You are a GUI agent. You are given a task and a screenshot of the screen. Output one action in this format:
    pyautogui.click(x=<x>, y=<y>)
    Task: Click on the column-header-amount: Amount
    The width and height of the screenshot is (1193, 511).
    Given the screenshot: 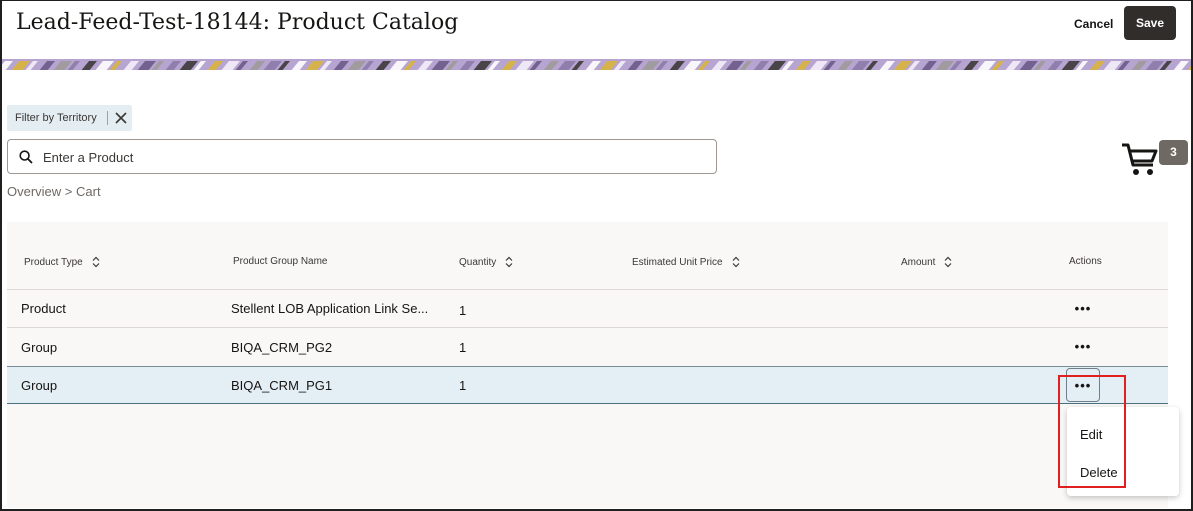 What is the action you would take?
    pyautogui.click(x=926, y=262)
    